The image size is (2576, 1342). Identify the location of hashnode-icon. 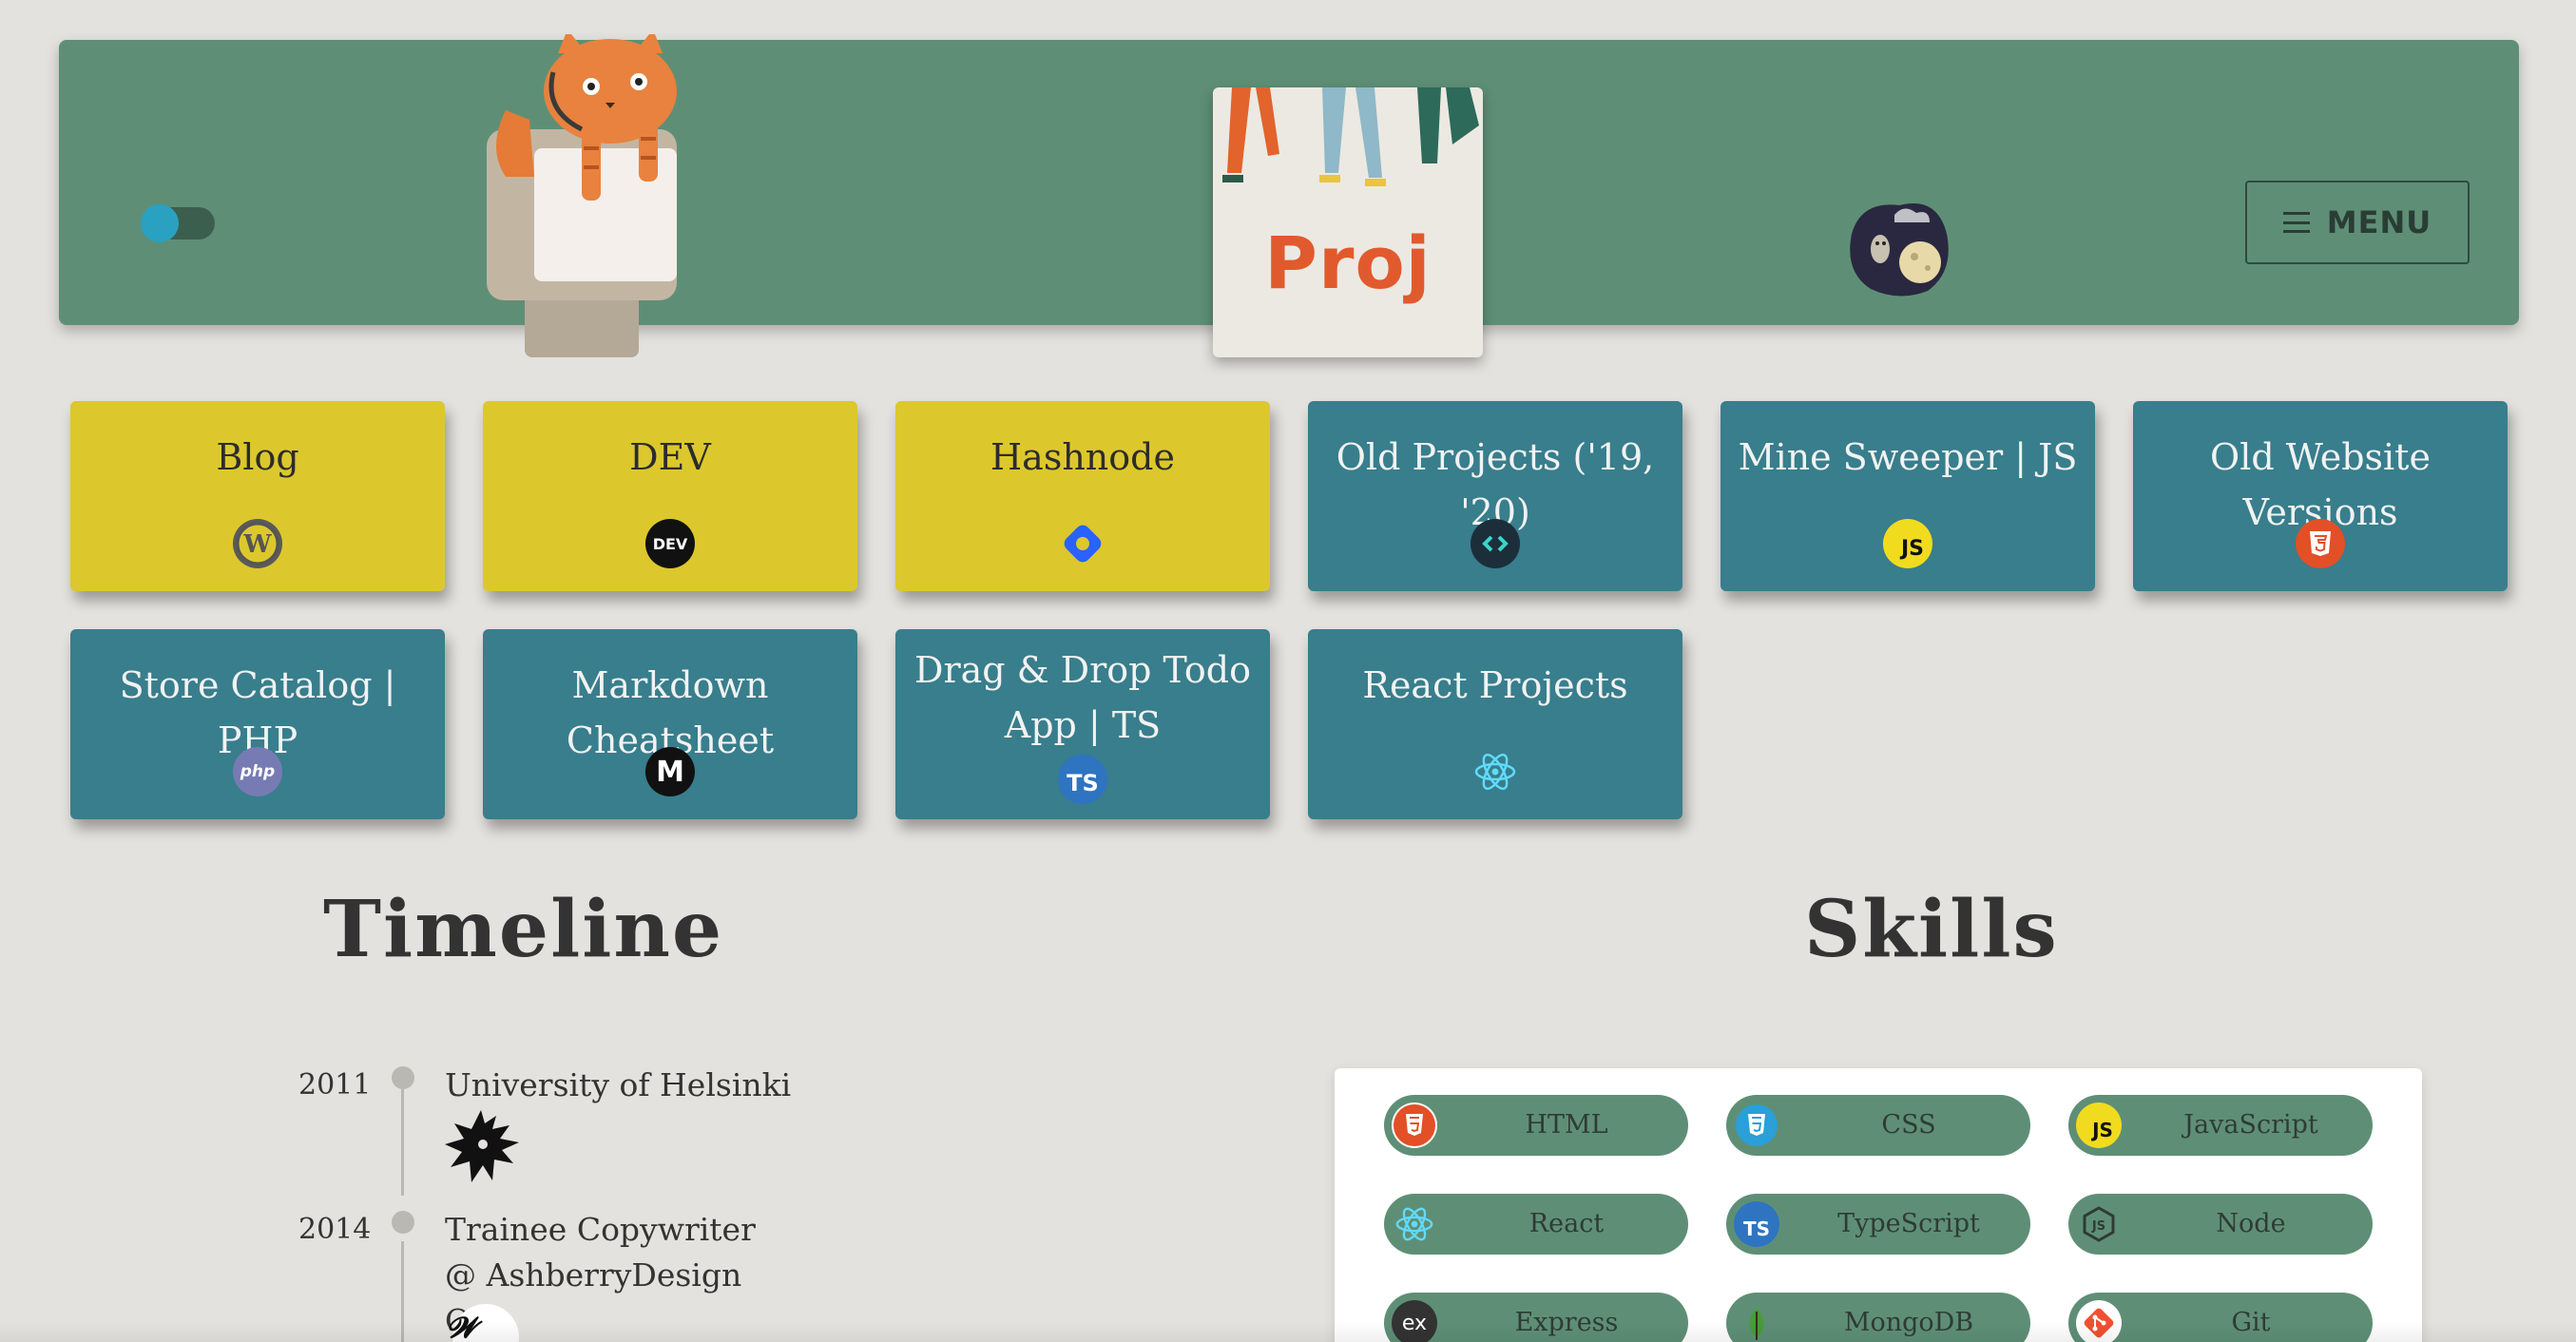
(1082, 543).